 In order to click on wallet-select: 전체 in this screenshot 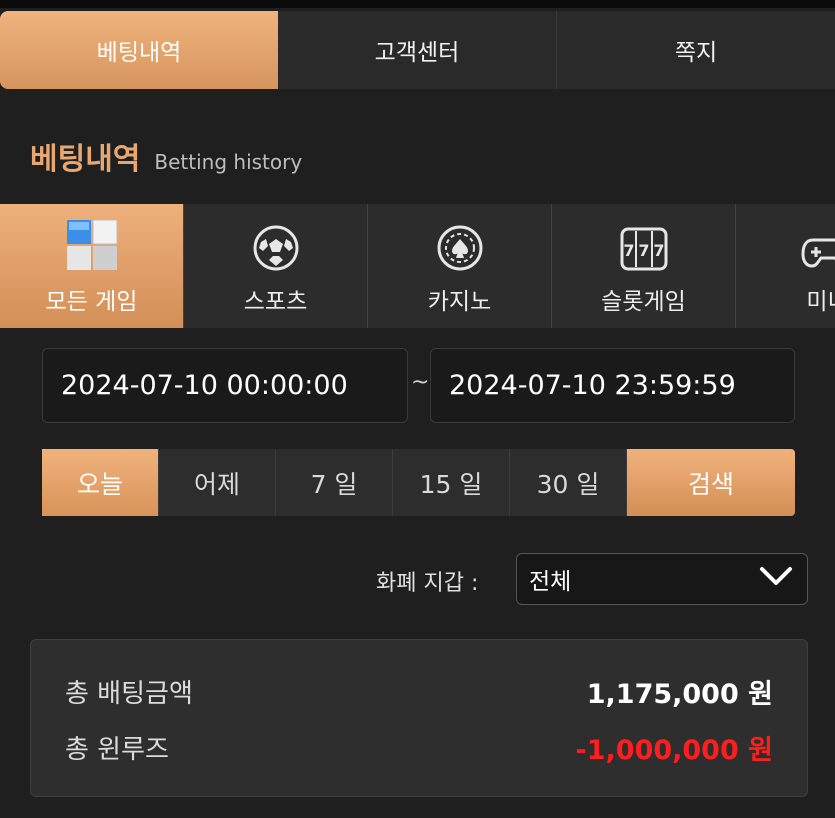, I will do `click(662, 579)`.